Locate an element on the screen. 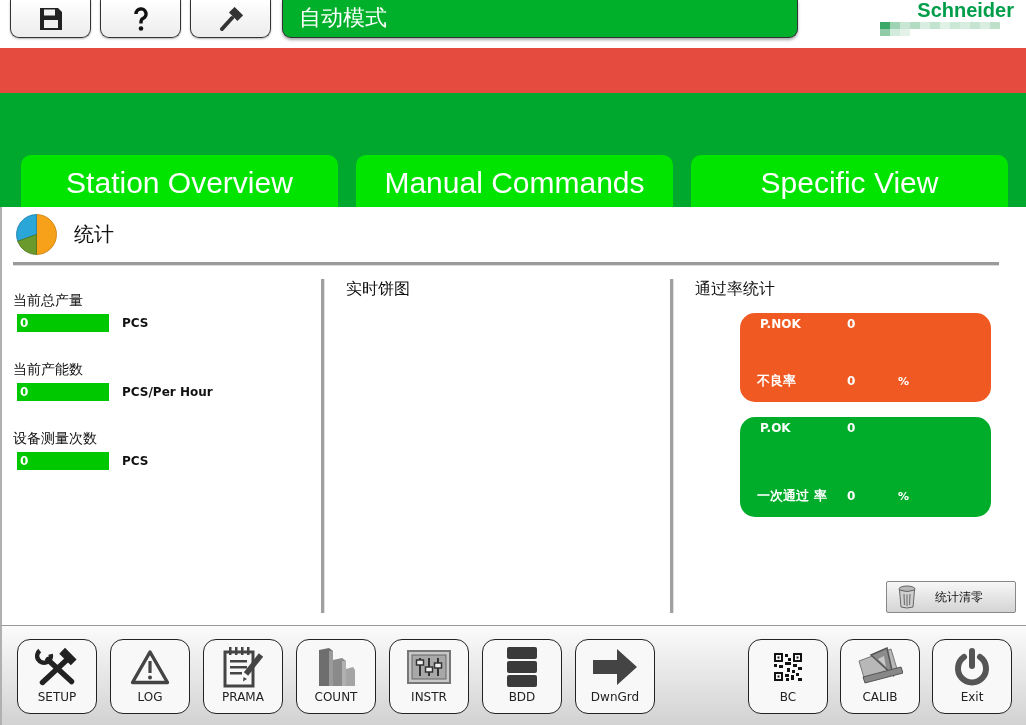  toolbar-button: COUNT is located at coordinates (336, 676).